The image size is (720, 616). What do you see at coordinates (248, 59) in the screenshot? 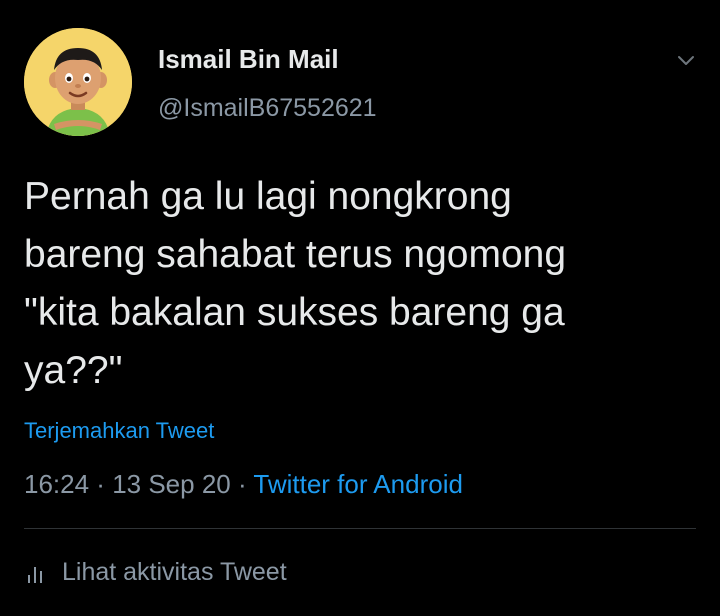
I see `user-display-name: Ismail Bin Mail` at bounding box center [248, 59].